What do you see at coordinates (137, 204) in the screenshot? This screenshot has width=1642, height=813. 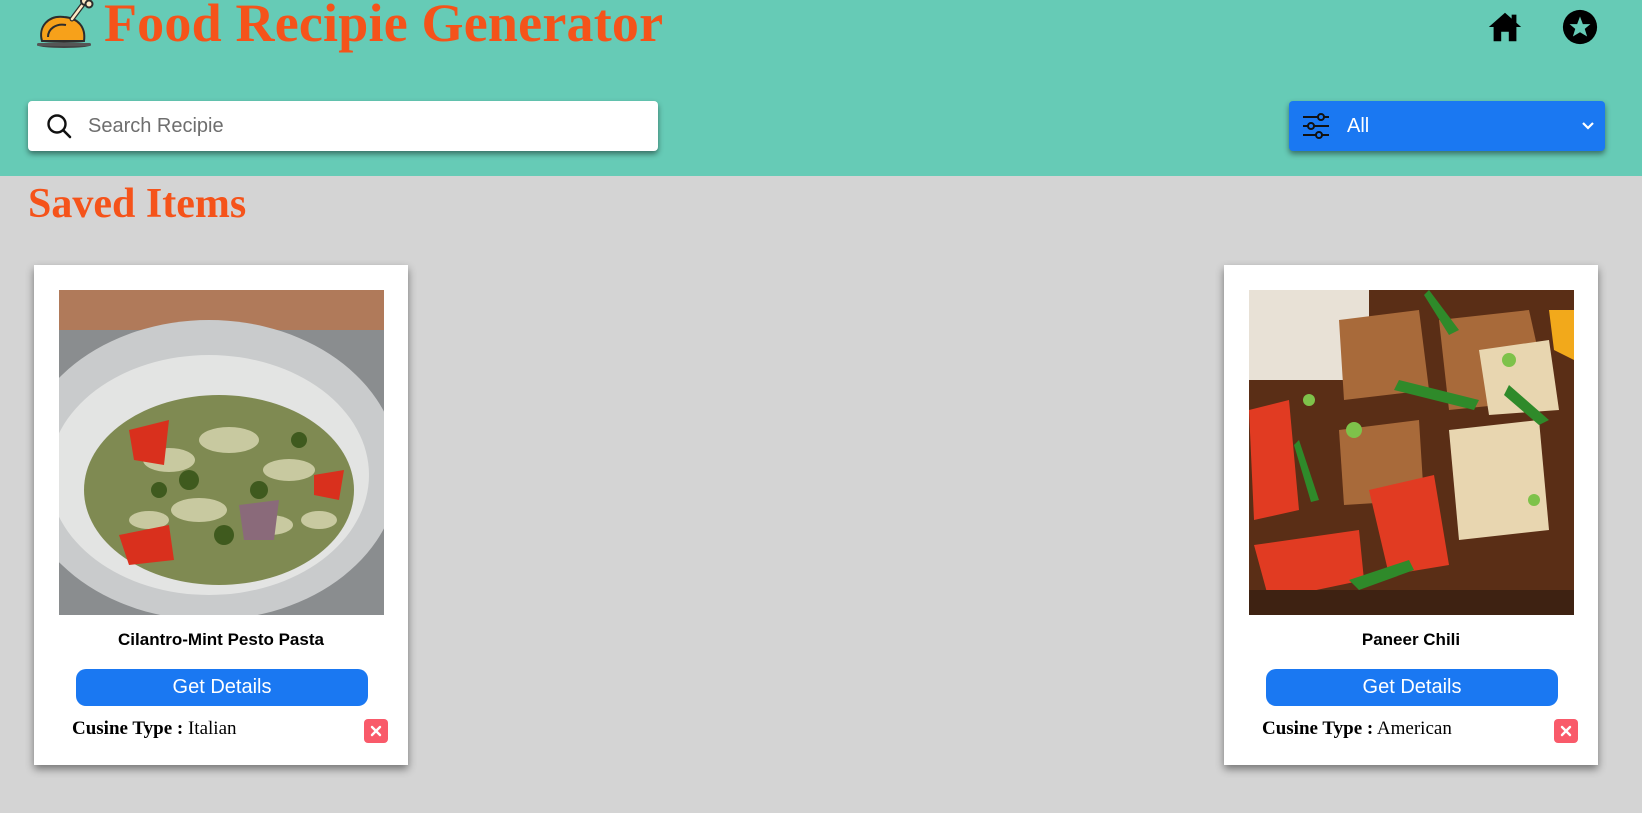 I see `page-title: Saved Items` at bounding box center [137, 204].